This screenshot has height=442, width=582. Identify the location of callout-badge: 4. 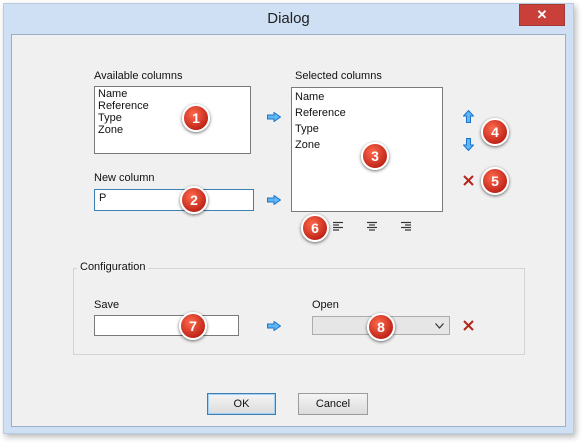
(495, 132).